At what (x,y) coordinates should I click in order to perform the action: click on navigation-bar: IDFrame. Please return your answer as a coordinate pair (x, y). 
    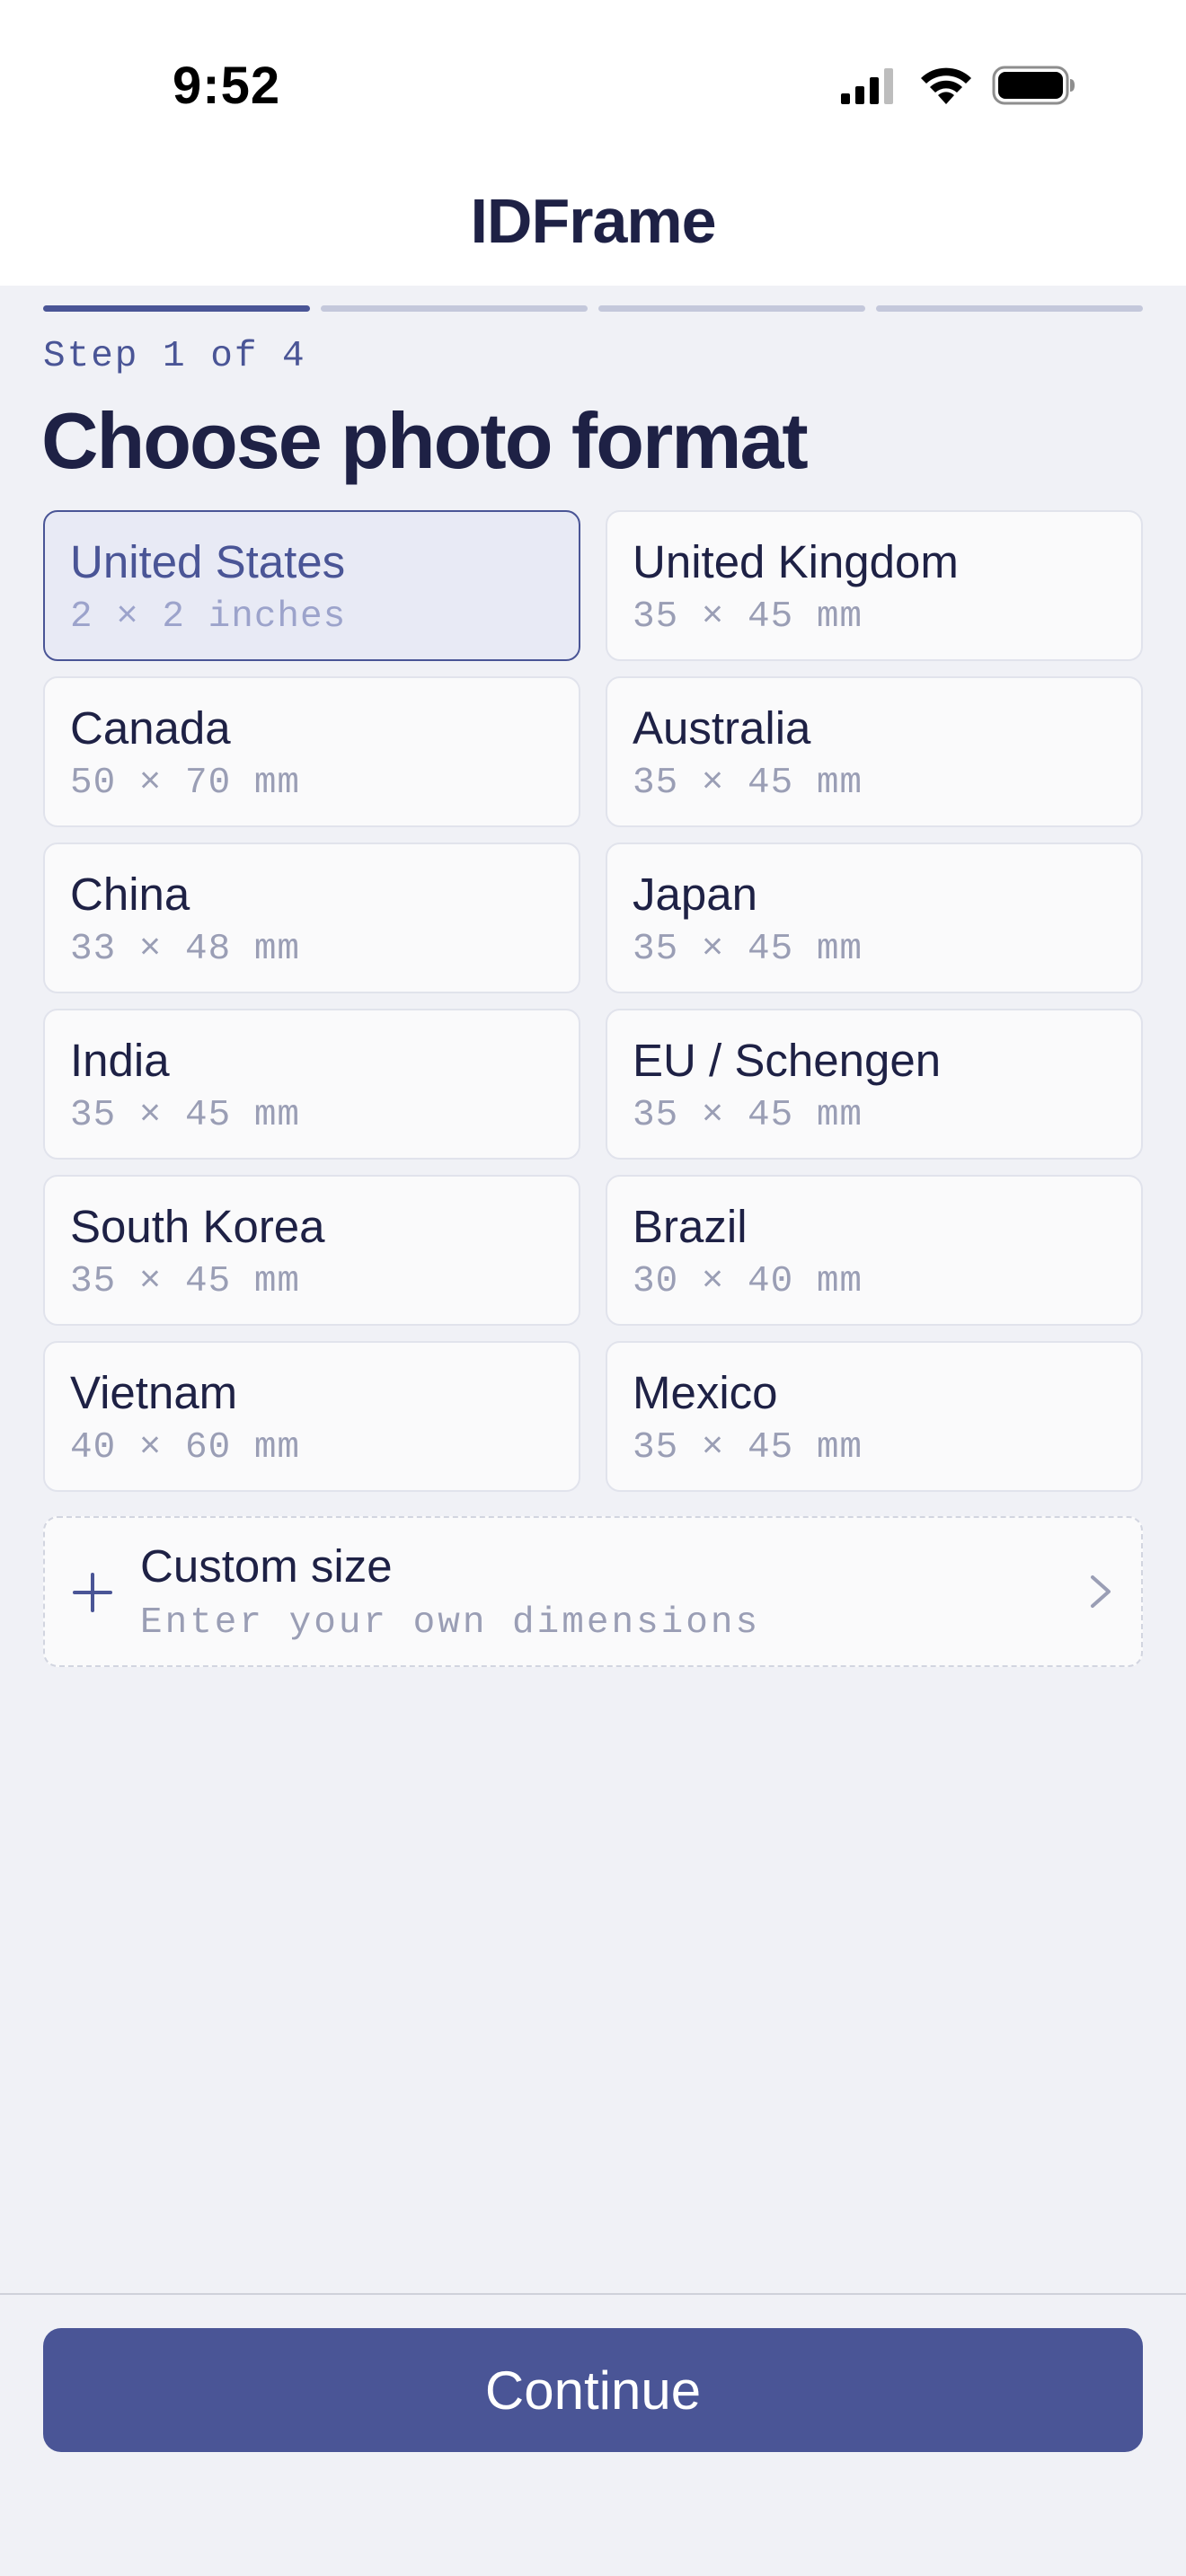
    Looking at the image, I should click on (593, 228).